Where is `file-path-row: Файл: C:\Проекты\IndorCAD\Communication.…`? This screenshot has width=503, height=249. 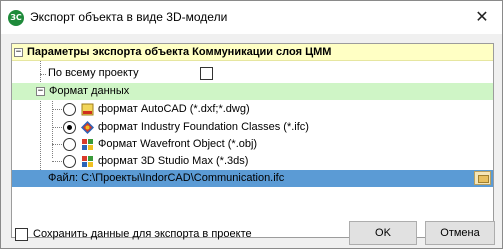 file-path-row: Файл: C:\Проекты\IndorCAD\Communication.… is located at coordinates (252, 178).